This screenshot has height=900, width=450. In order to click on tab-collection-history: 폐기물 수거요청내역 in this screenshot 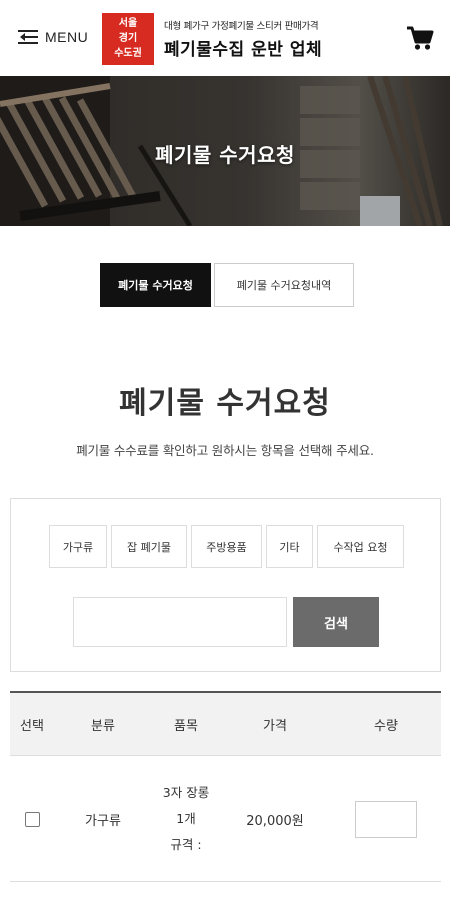, I will do `click(284, 285)`.